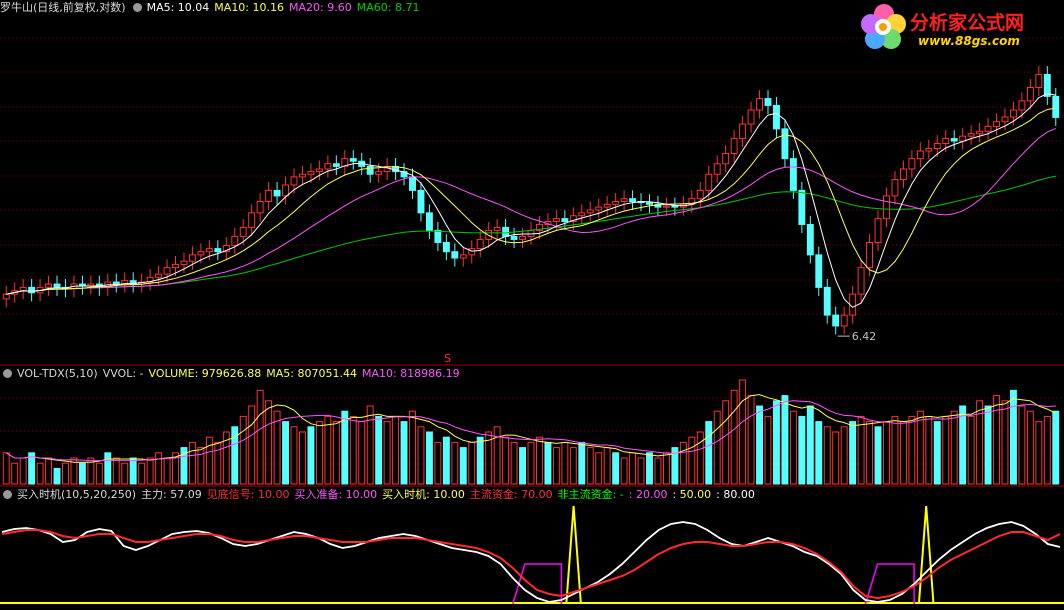  I want to click on low-price-label: 6.42, so click(864, 336).